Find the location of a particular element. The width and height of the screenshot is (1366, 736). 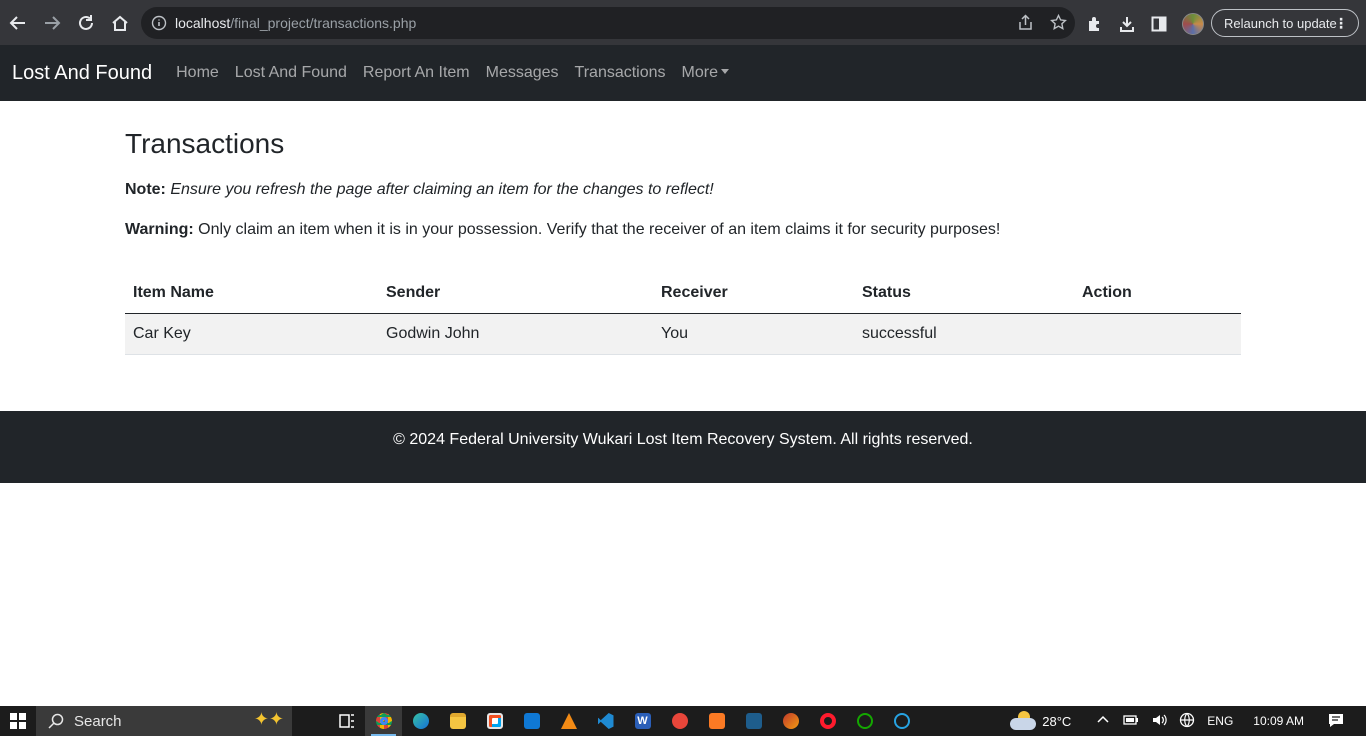

header-sender: Sender is located at coordinates (515, 294).